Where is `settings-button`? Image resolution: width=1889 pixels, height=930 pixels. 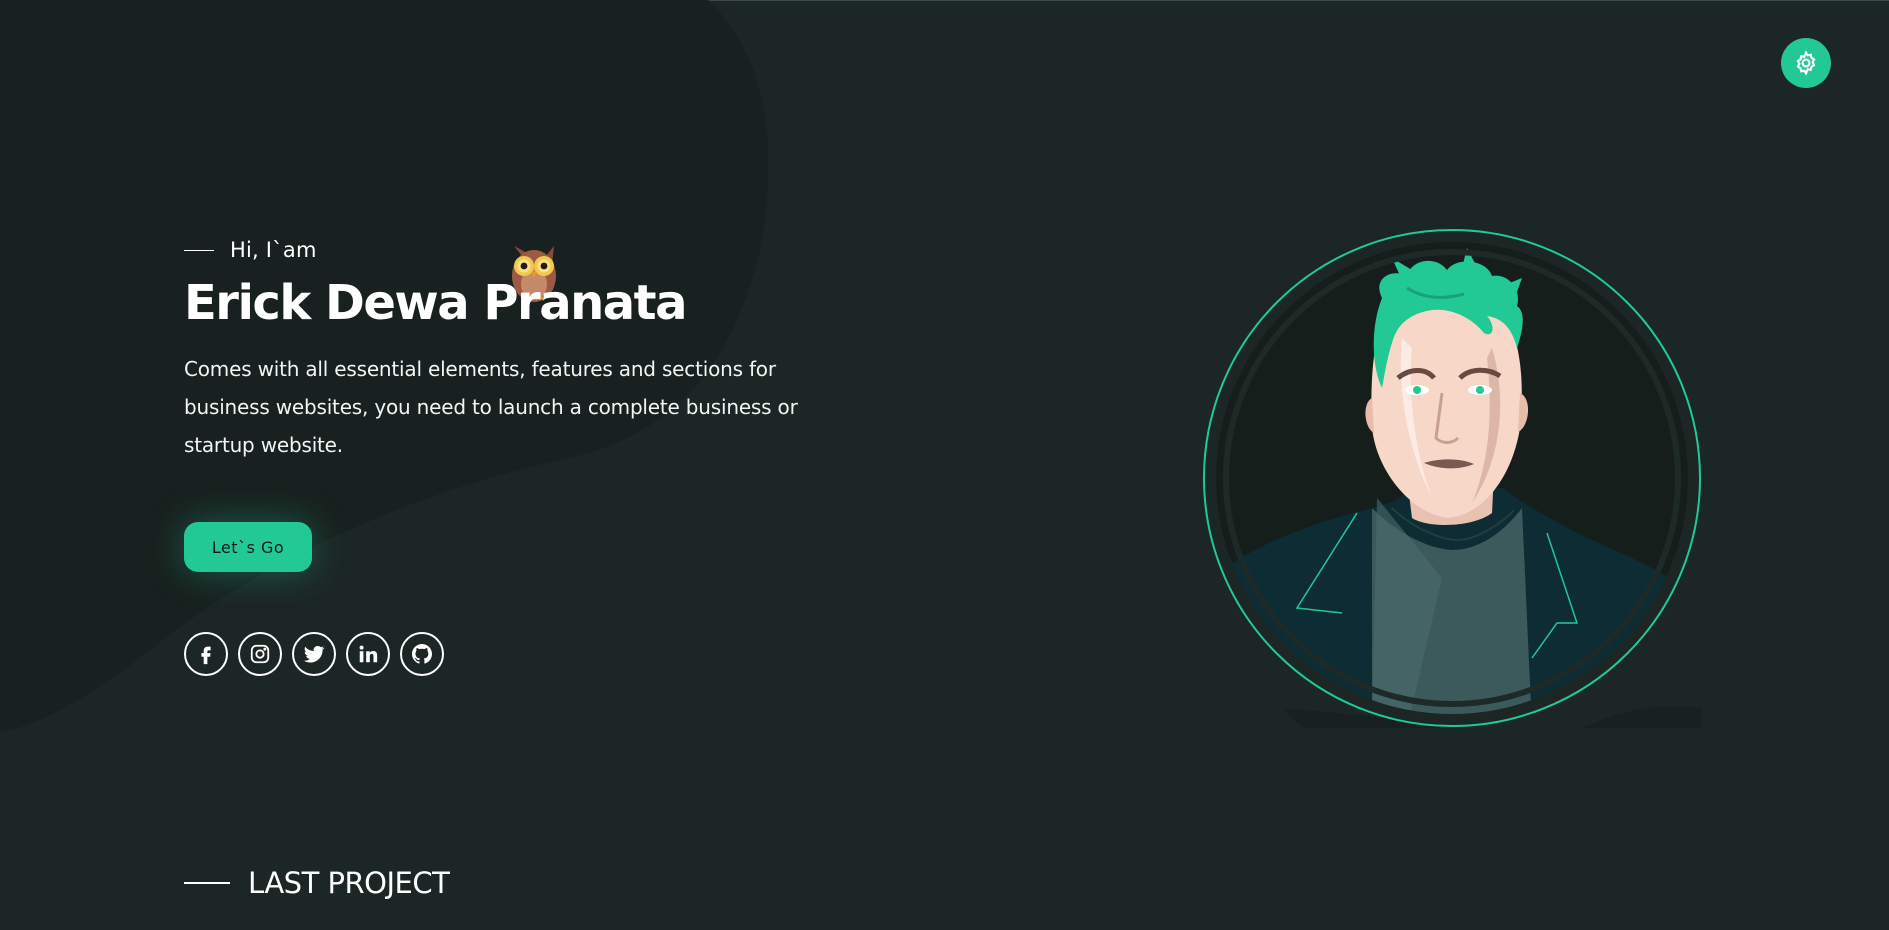
settings-button is located at coordinates (1806, 63).